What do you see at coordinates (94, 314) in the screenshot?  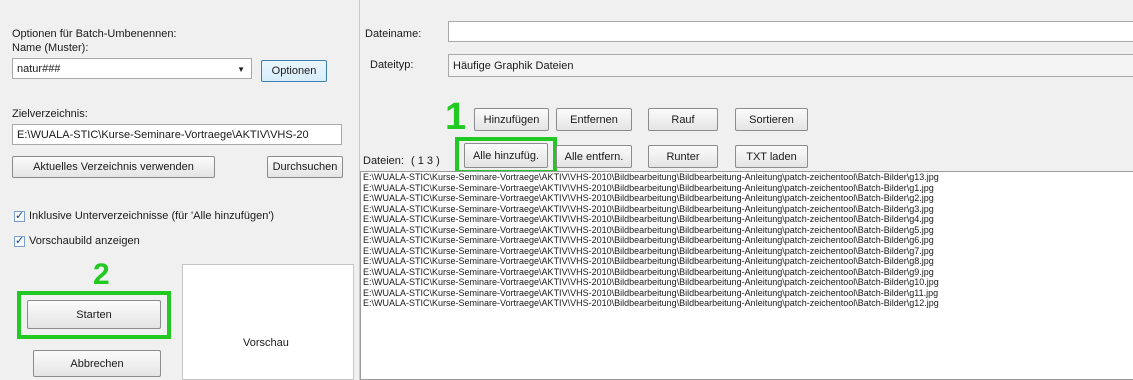 I see `start-button: Starten` at bounding box center [94, 314].